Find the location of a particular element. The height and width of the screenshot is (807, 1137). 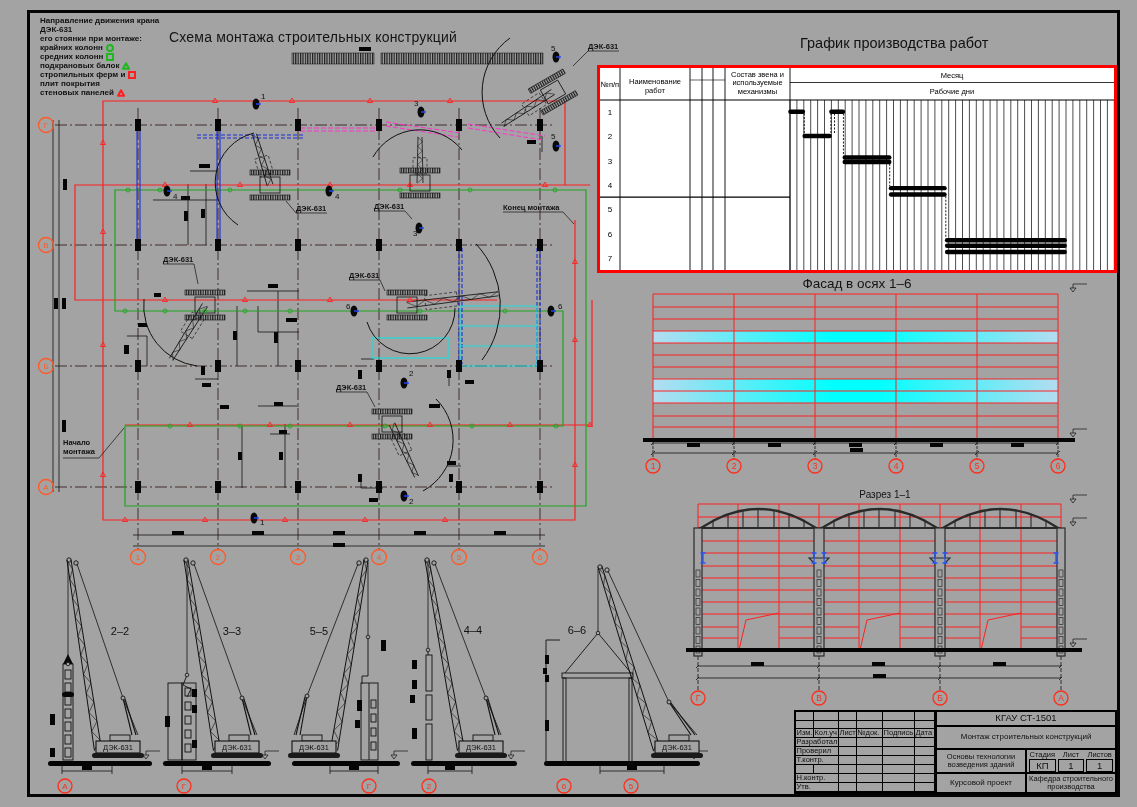

section-label: 3–3 is located at coordinates (232, 631).